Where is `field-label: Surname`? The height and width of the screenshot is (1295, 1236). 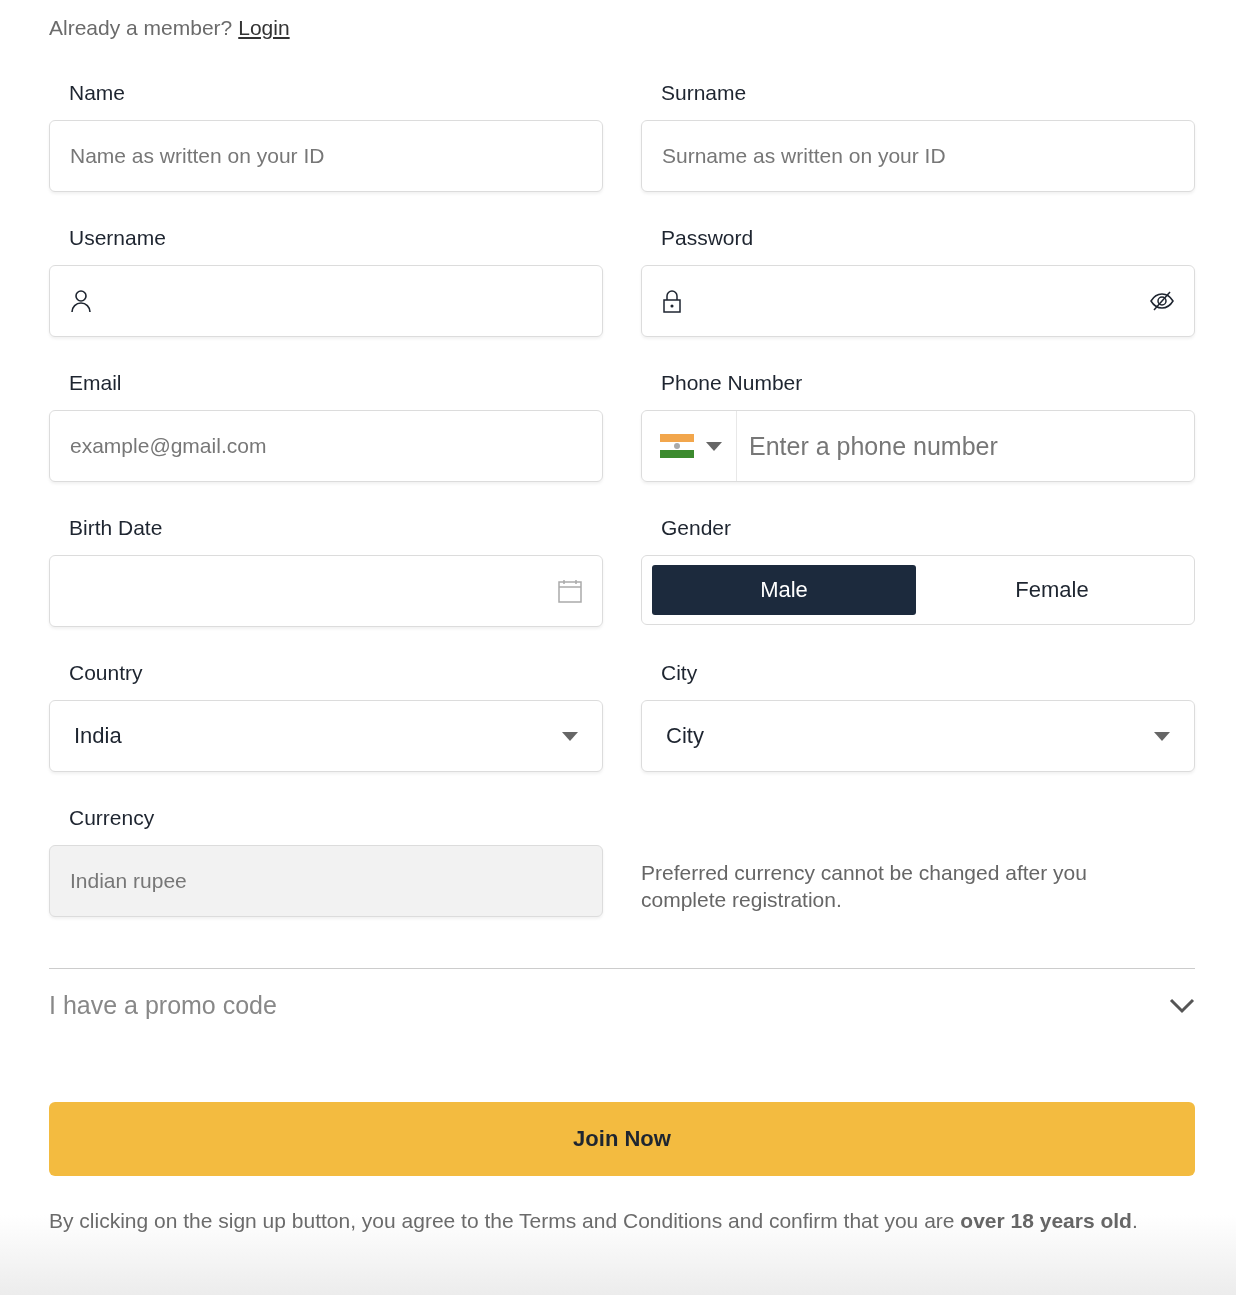
field-label: Surname is located at coordinates (704, 93).